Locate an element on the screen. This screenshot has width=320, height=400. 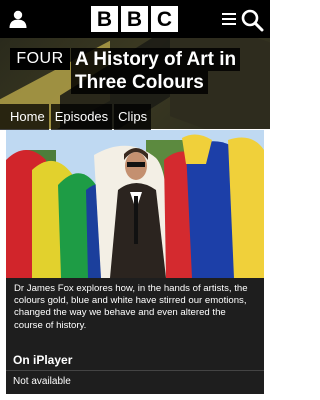
menu-icon is located at coordinates (229, 19).